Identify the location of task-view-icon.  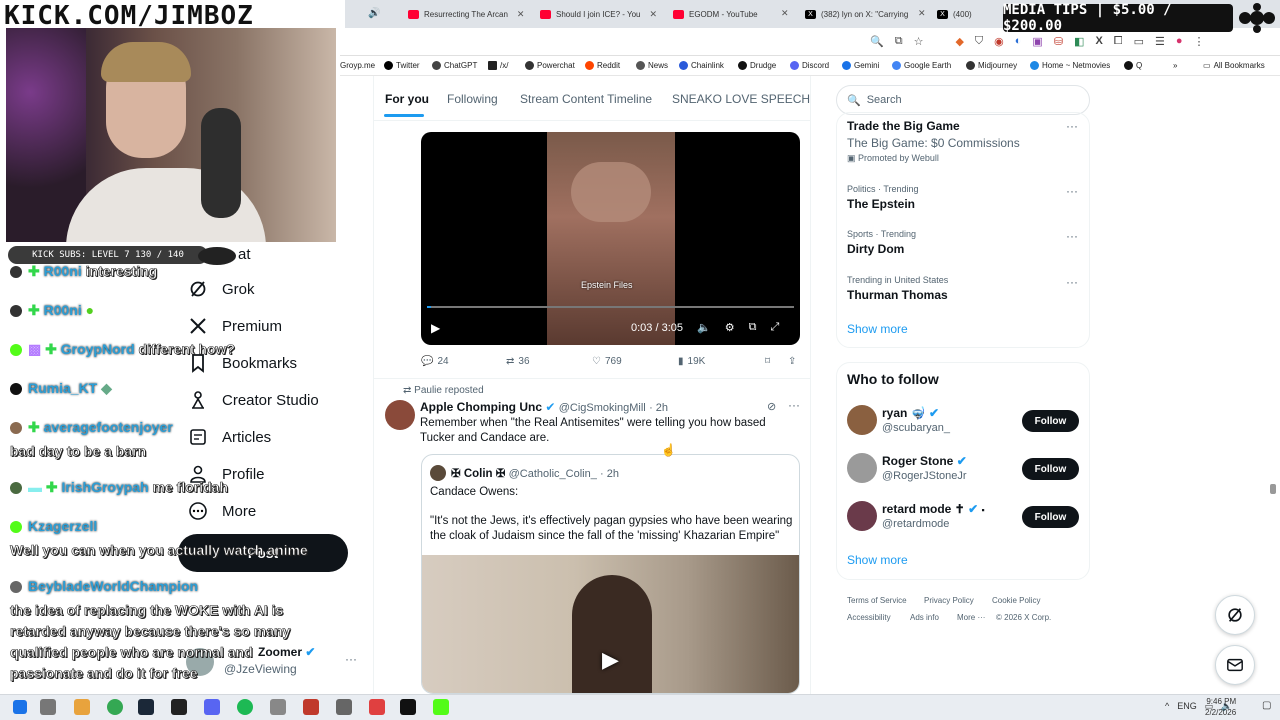
(48, 707).